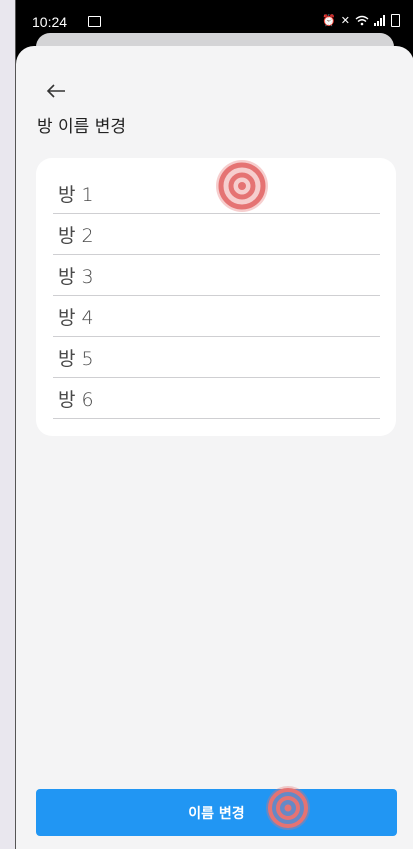 Image resolution: width=413 pixels, height=849 pixels. What do you see at coordinates (82, 127) in the screenshot?
I see `page-title: 방 이름 변경` at bounding box center [82, 127].